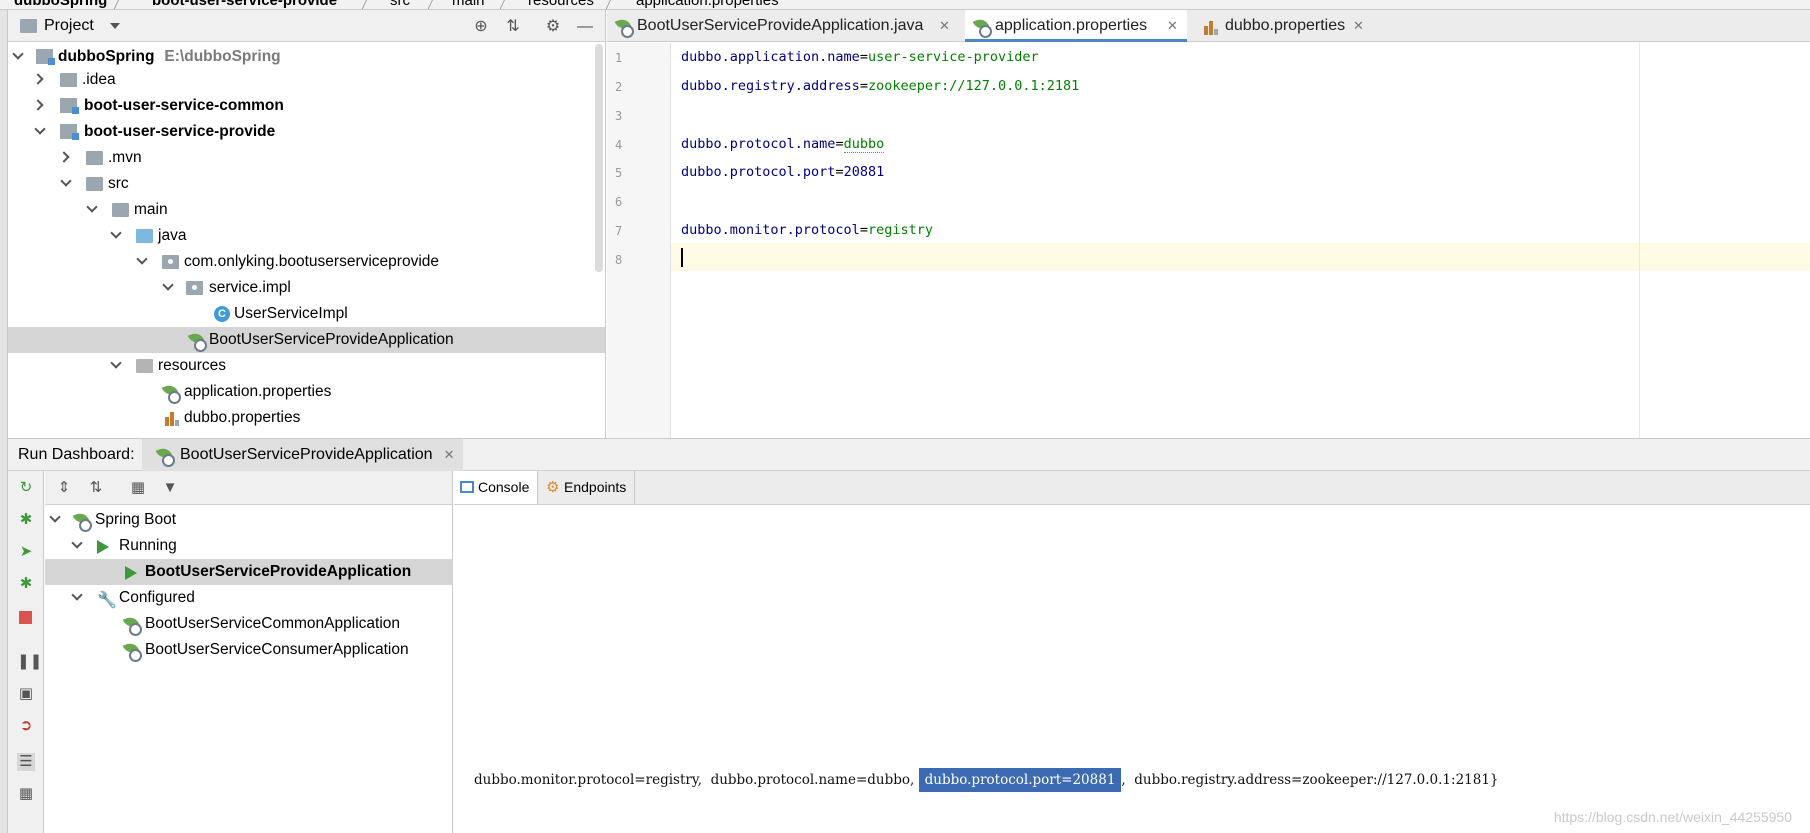 The width and height of the screenshot is (1810, 833). Describe the element at coordinates (770, 86) in the screenshot. I see `property-key: dubbo.registry.address` at that location.